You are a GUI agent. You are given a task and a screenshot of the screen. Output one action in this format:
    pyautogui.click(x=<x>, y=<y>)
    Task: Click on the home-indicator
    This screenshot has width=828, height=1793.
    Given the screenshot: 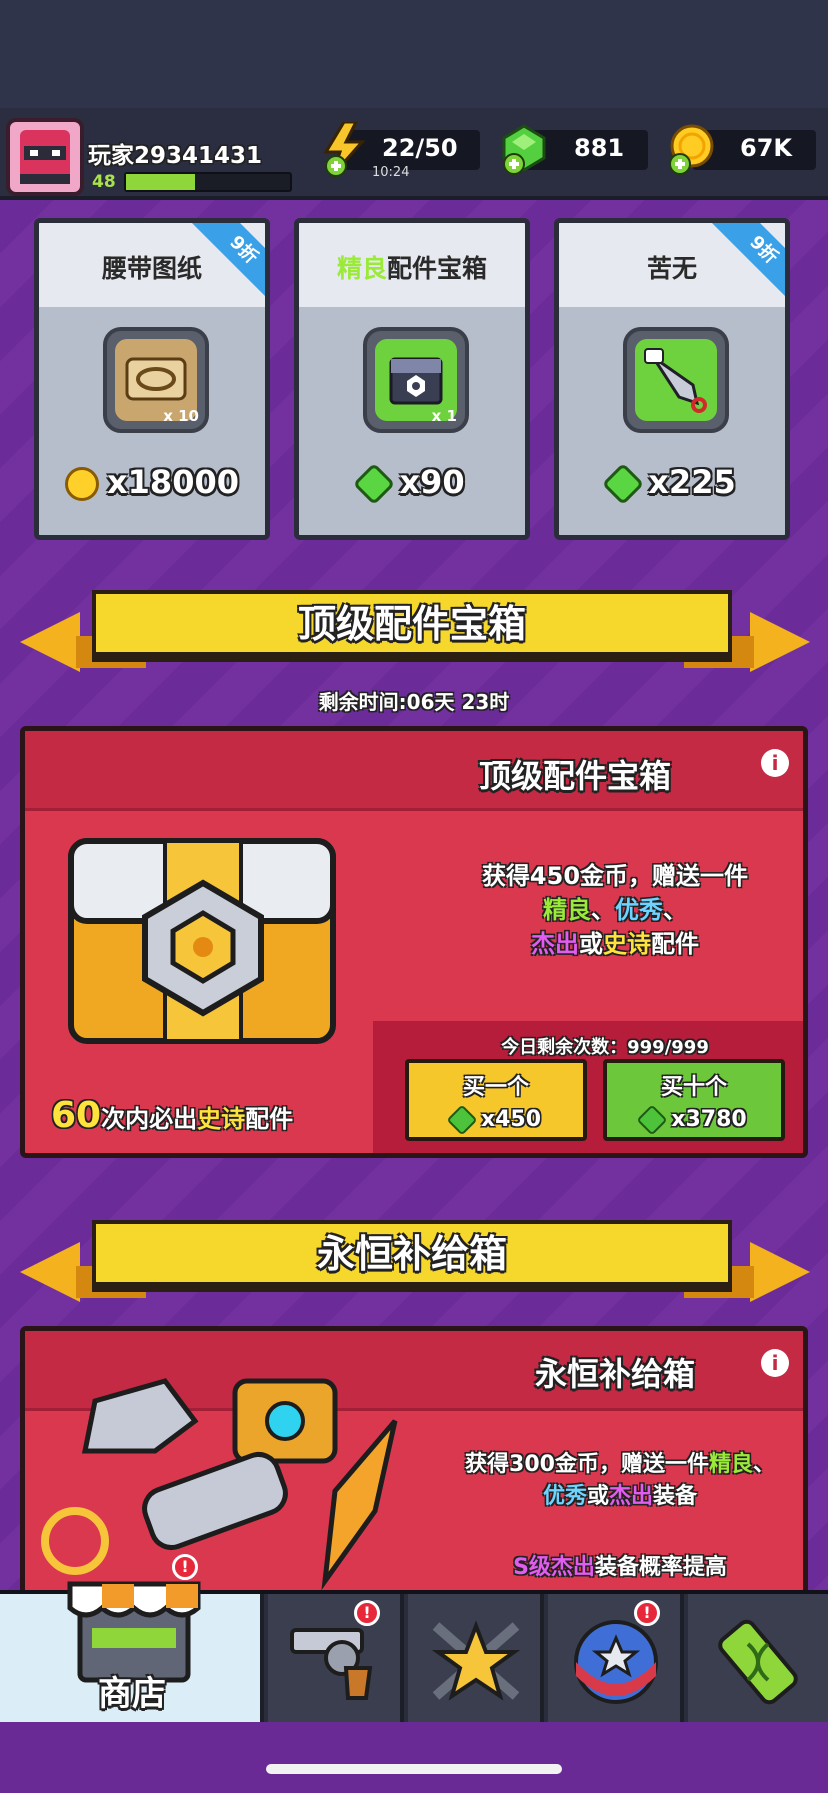 What is the action you would take?
    pyautogui.click(x=414, y=1769)
    